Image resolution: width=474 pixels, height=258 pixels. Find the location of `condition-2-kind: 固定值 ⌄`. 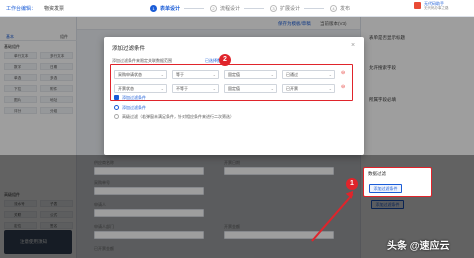

condition-2-kind: 固定值 ⌄ is located at coordinates (250, 88).